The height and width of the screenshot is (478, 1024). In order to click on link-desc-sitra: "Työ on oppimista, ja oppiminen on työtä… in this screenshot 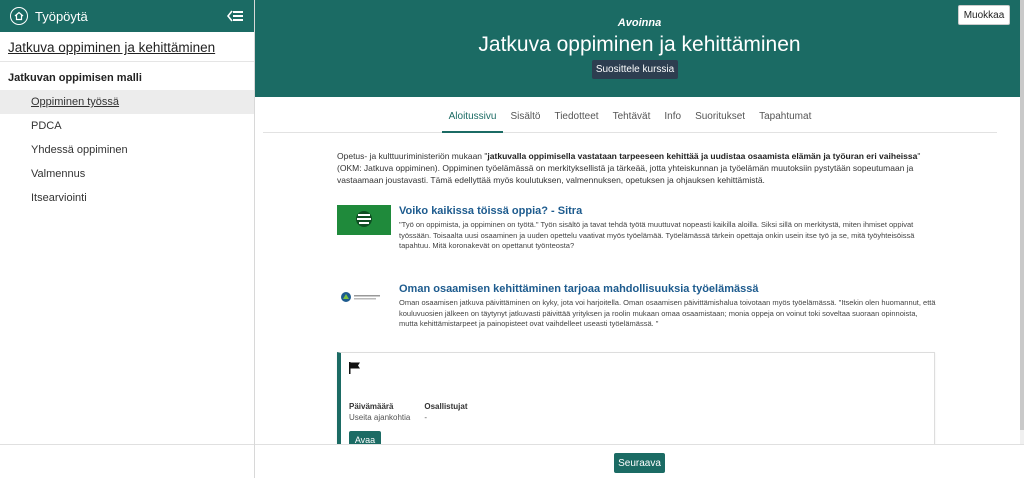, I will do `click(657, 235)`.